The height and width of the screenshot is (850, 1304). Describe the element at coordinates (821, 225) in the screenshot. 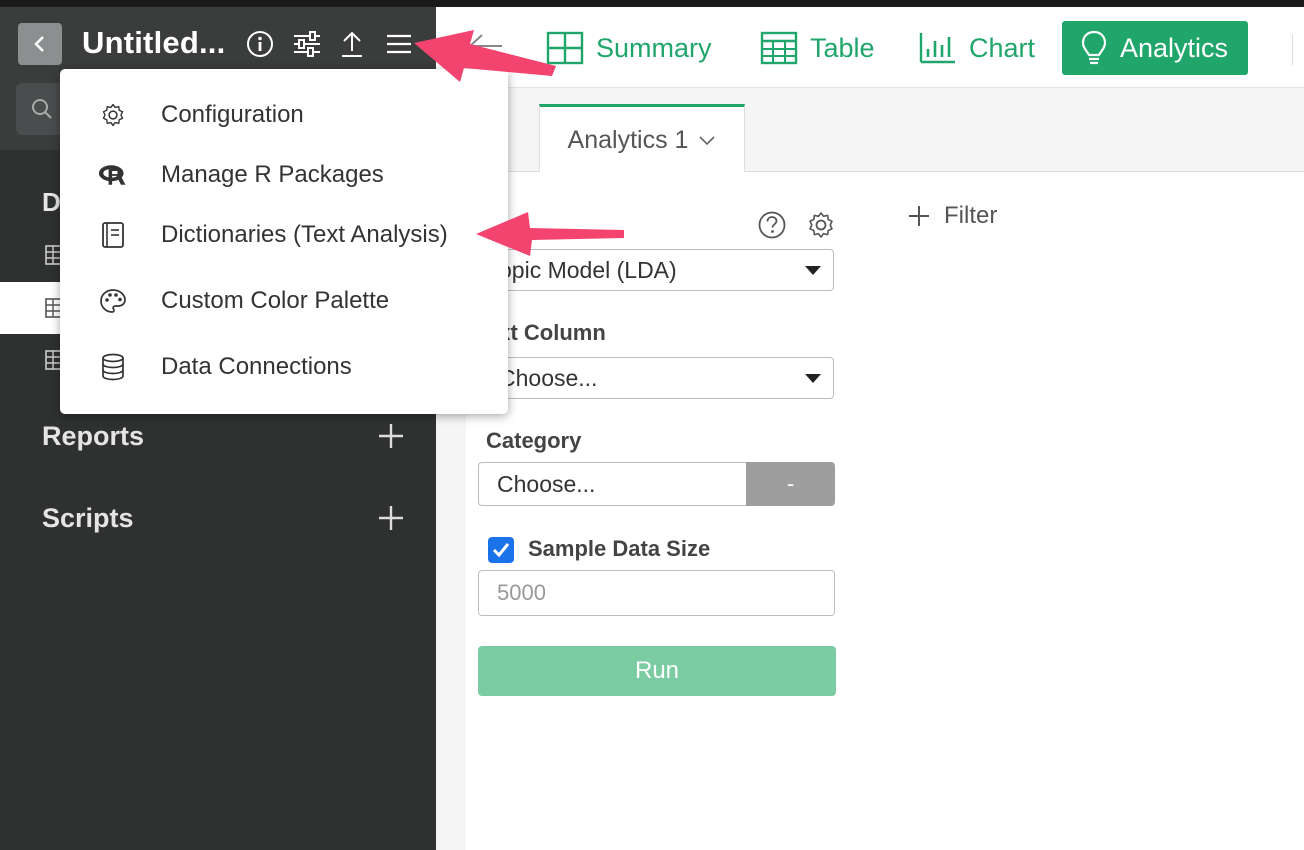

I see `settings-gear-icon` at that location.